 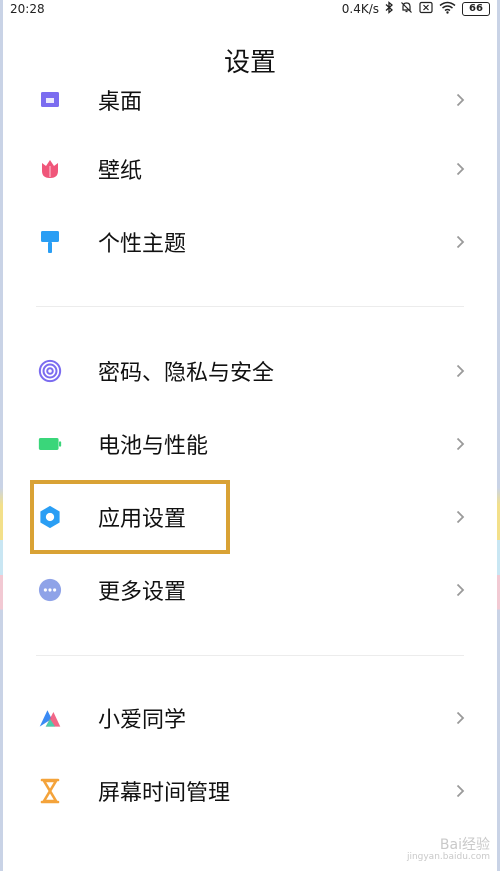 I want to click on settings-item-label: 电池与性能, so click(x=153, y=446).